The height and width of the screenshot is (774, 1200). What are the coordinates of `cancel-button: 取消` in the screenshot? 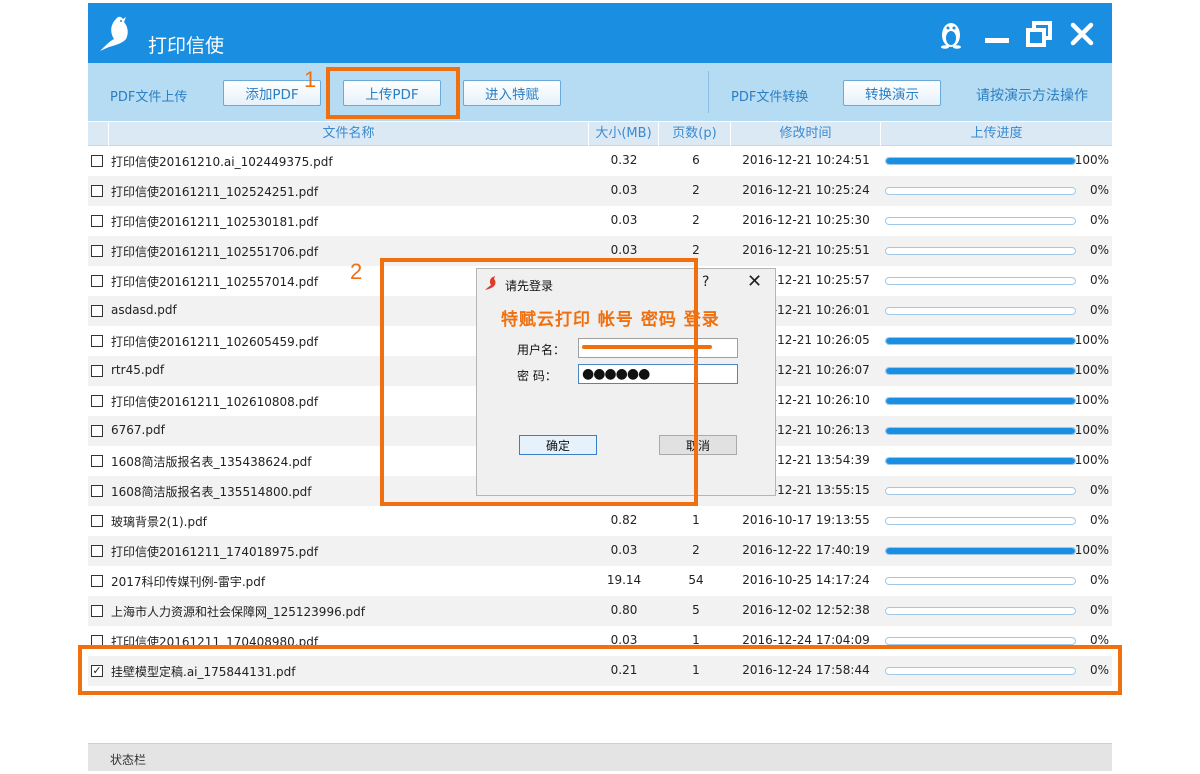 It's located at (698, 445).